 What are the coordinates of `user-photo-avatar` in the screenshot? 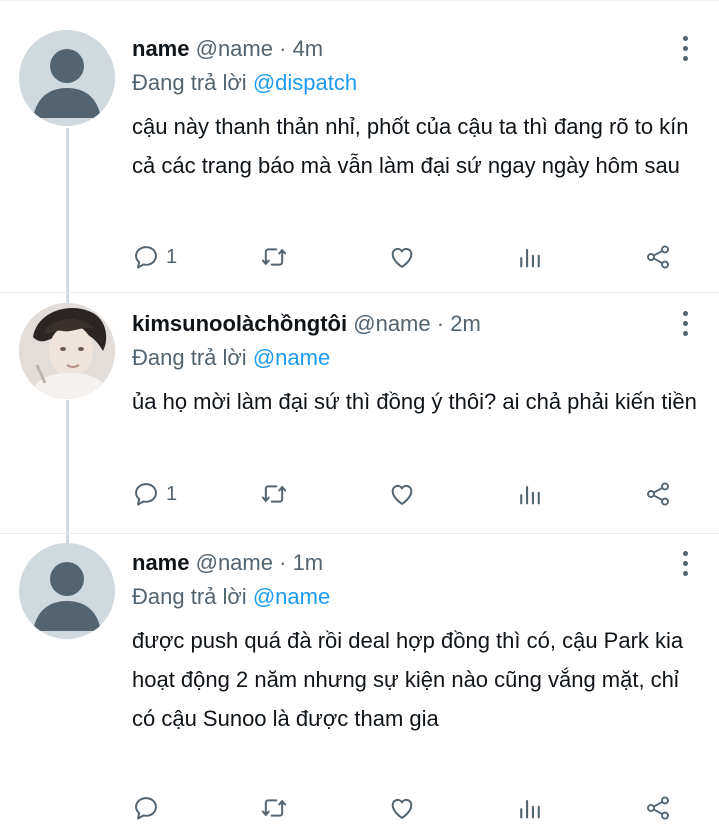 It's located at (67, 351).